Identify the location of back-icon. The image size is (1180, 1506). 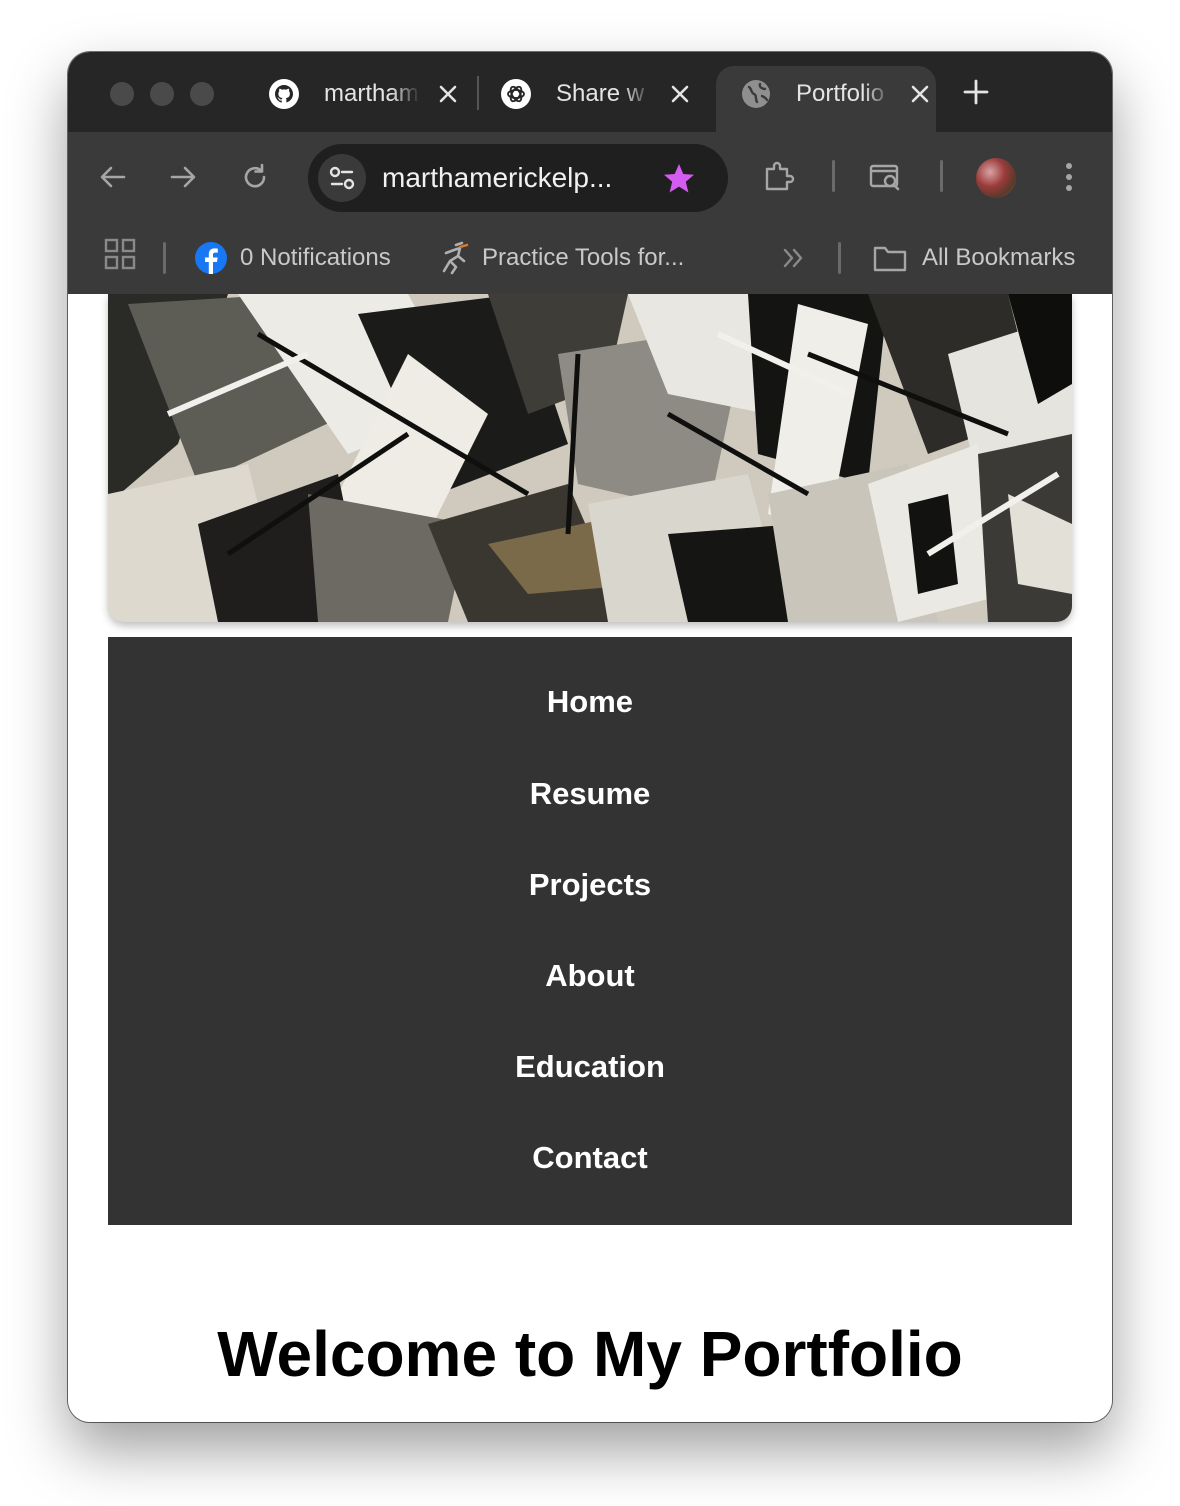
(113, 177).